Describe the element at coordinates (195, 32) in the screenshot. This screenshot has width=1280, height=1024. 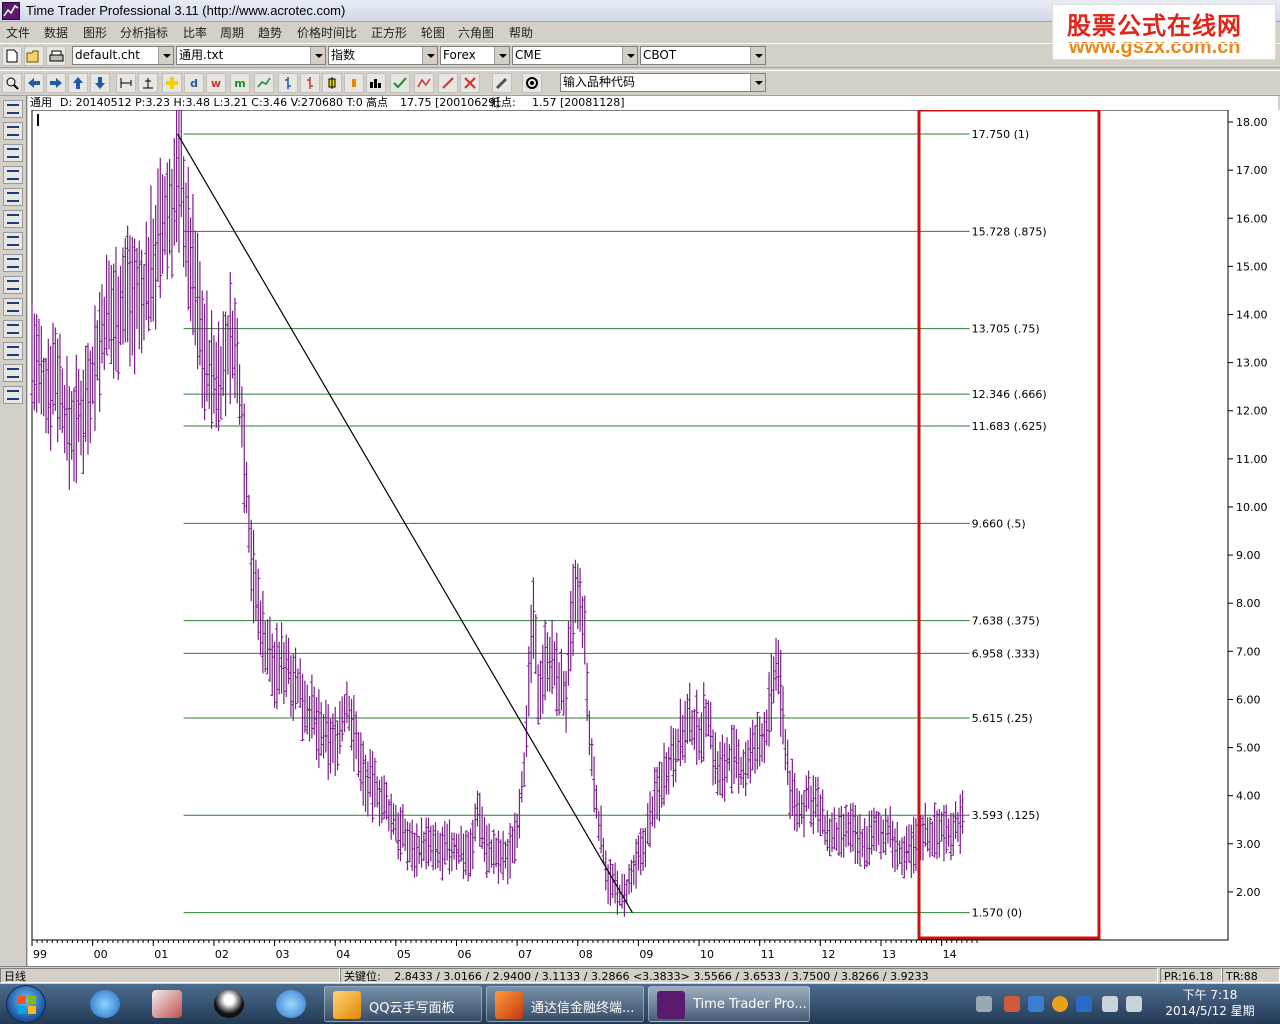
I see `menu-ratio: 比率` at that location.